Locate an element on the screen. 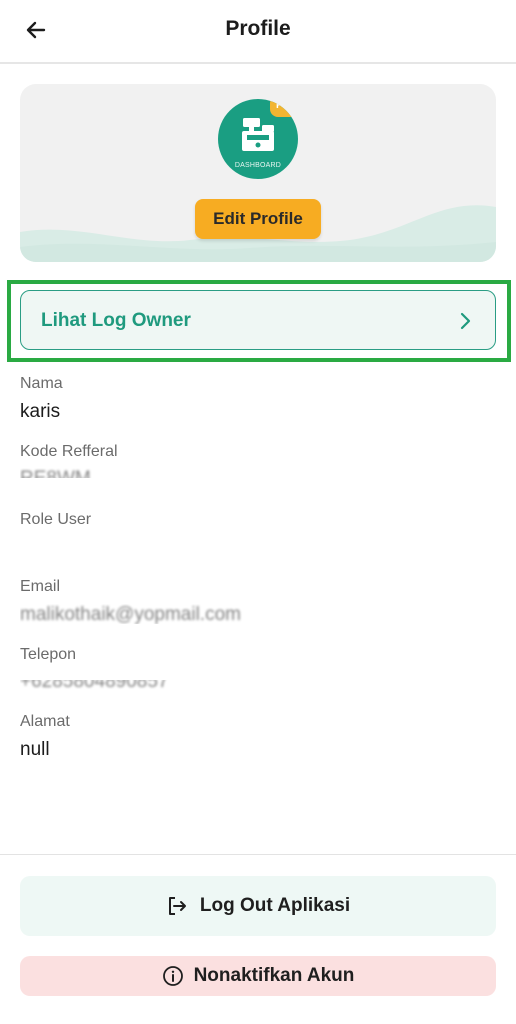 The width and height of the screenshot is (516, 1024). phone-value: +6285804890857 is located at coordinates (94, 686).